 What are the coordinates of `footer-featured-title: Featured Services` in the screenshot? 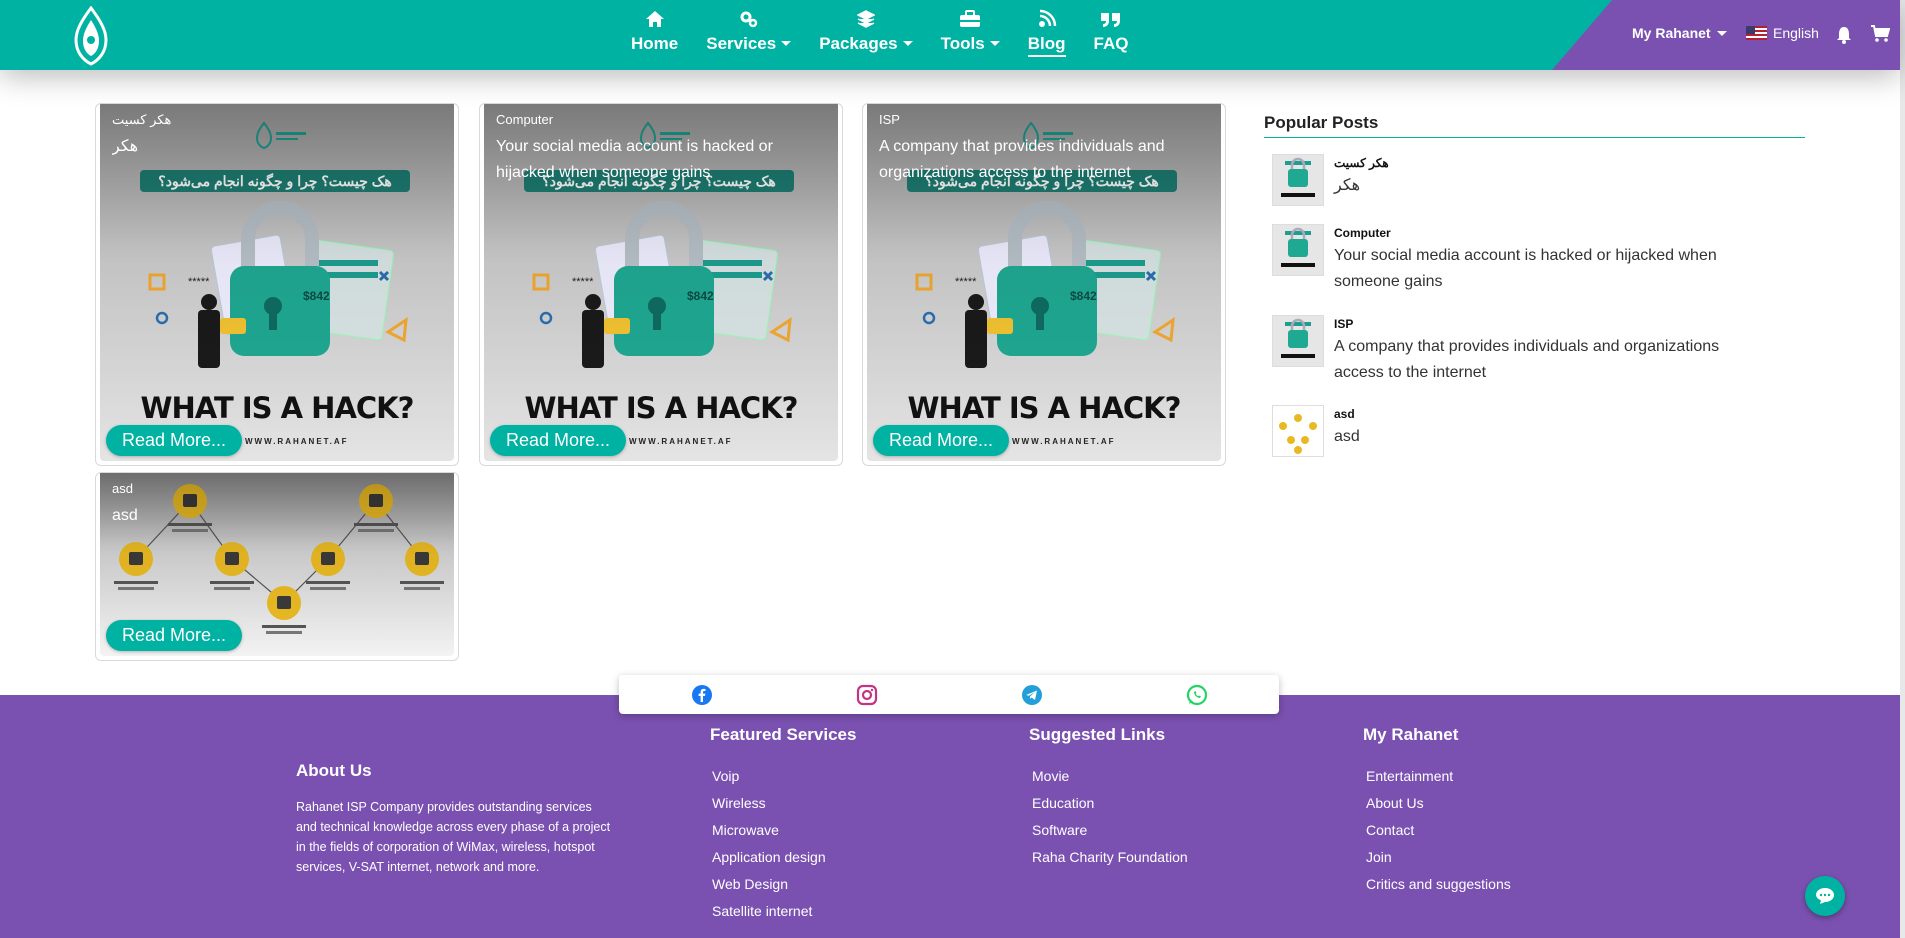 It's located at (783, 734).